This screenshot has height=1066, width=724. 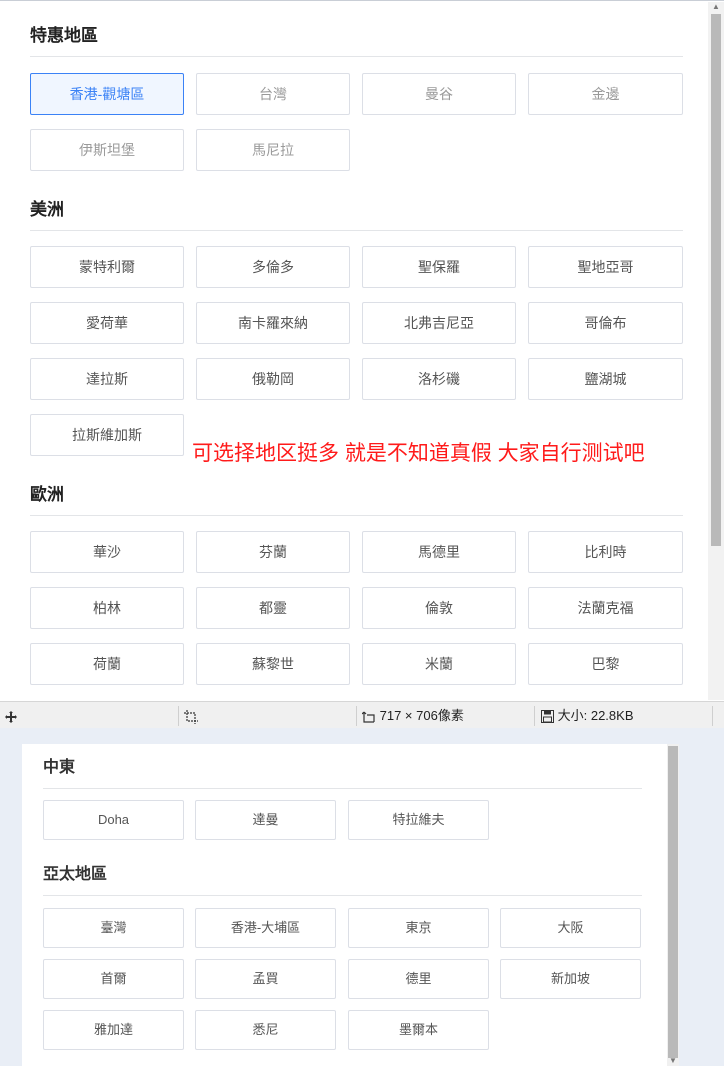 I want to click on region-button: 馬德里, so click(x=439, y=552).